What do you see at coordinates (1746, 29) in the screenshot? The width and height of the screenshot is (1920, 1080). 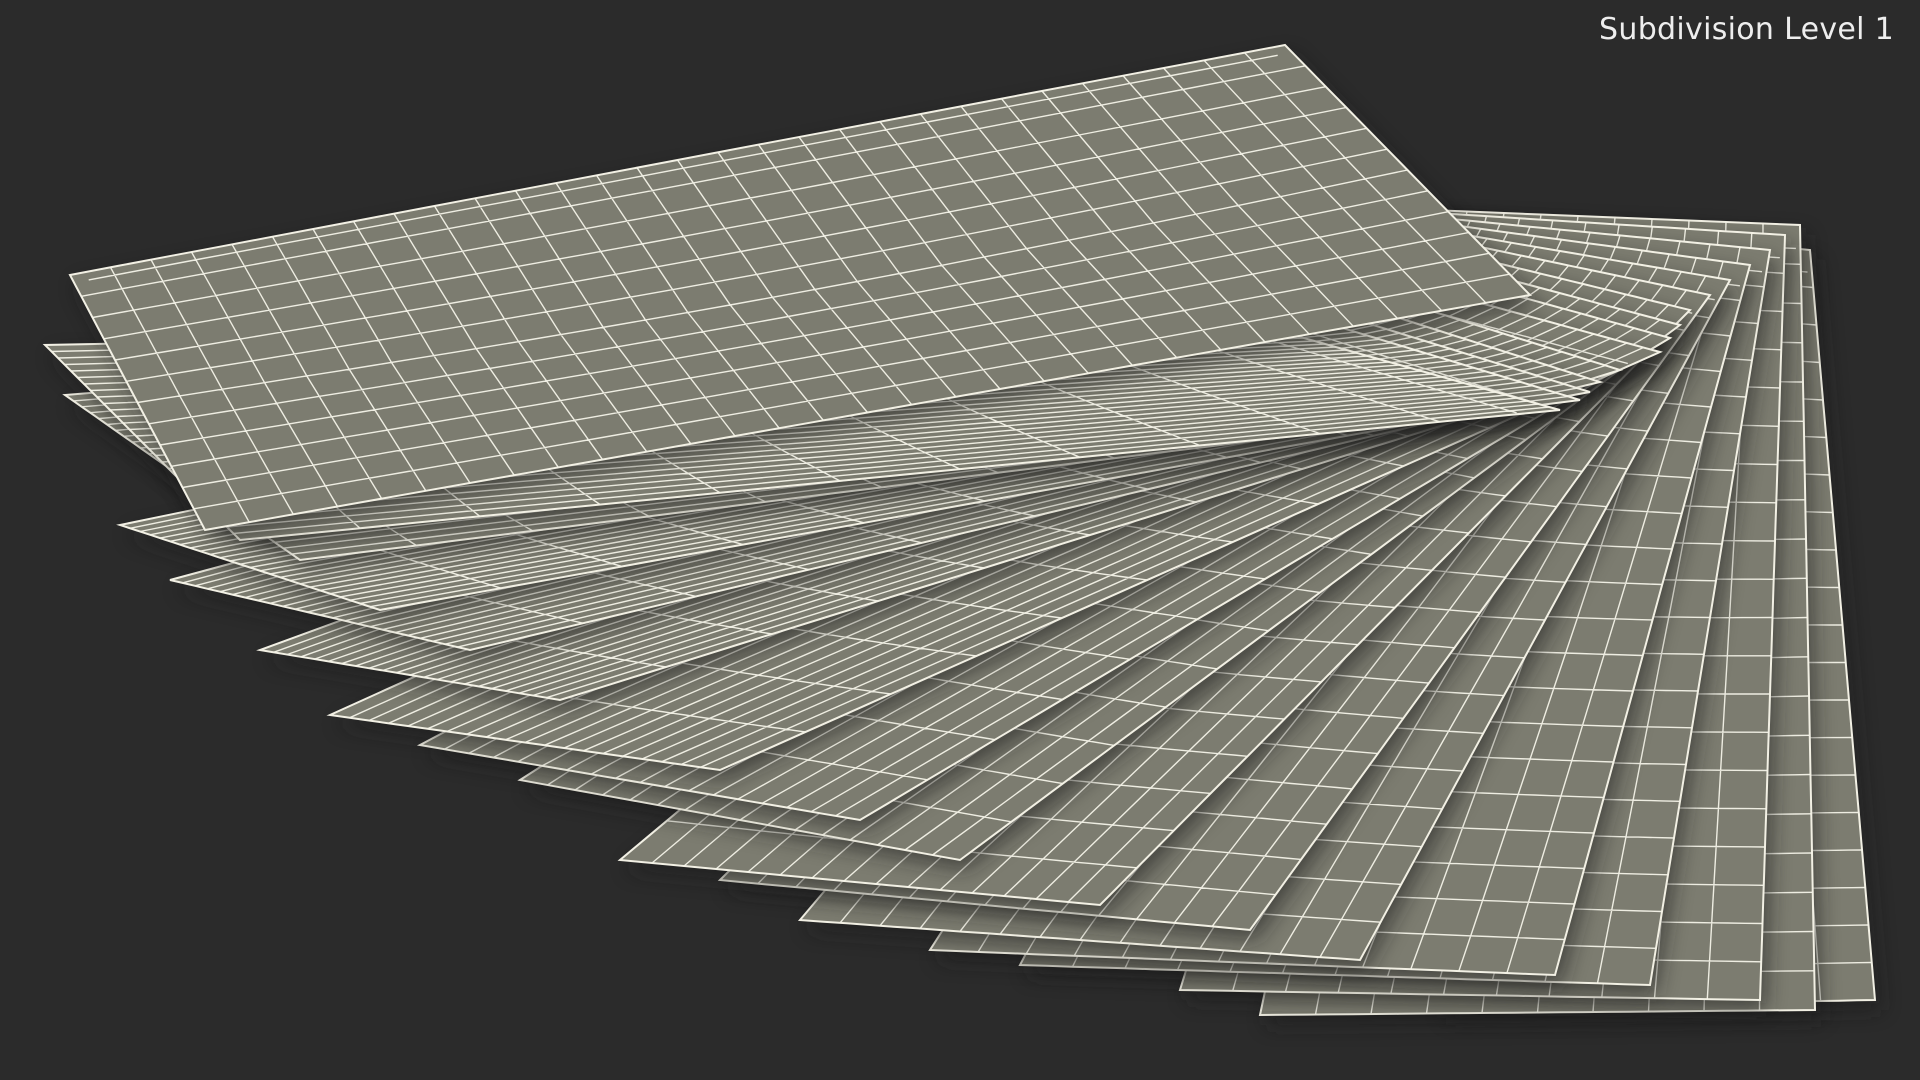 I see `subdivision-level-label: Subdivision Level 1` at bounding box center [1746, 29].